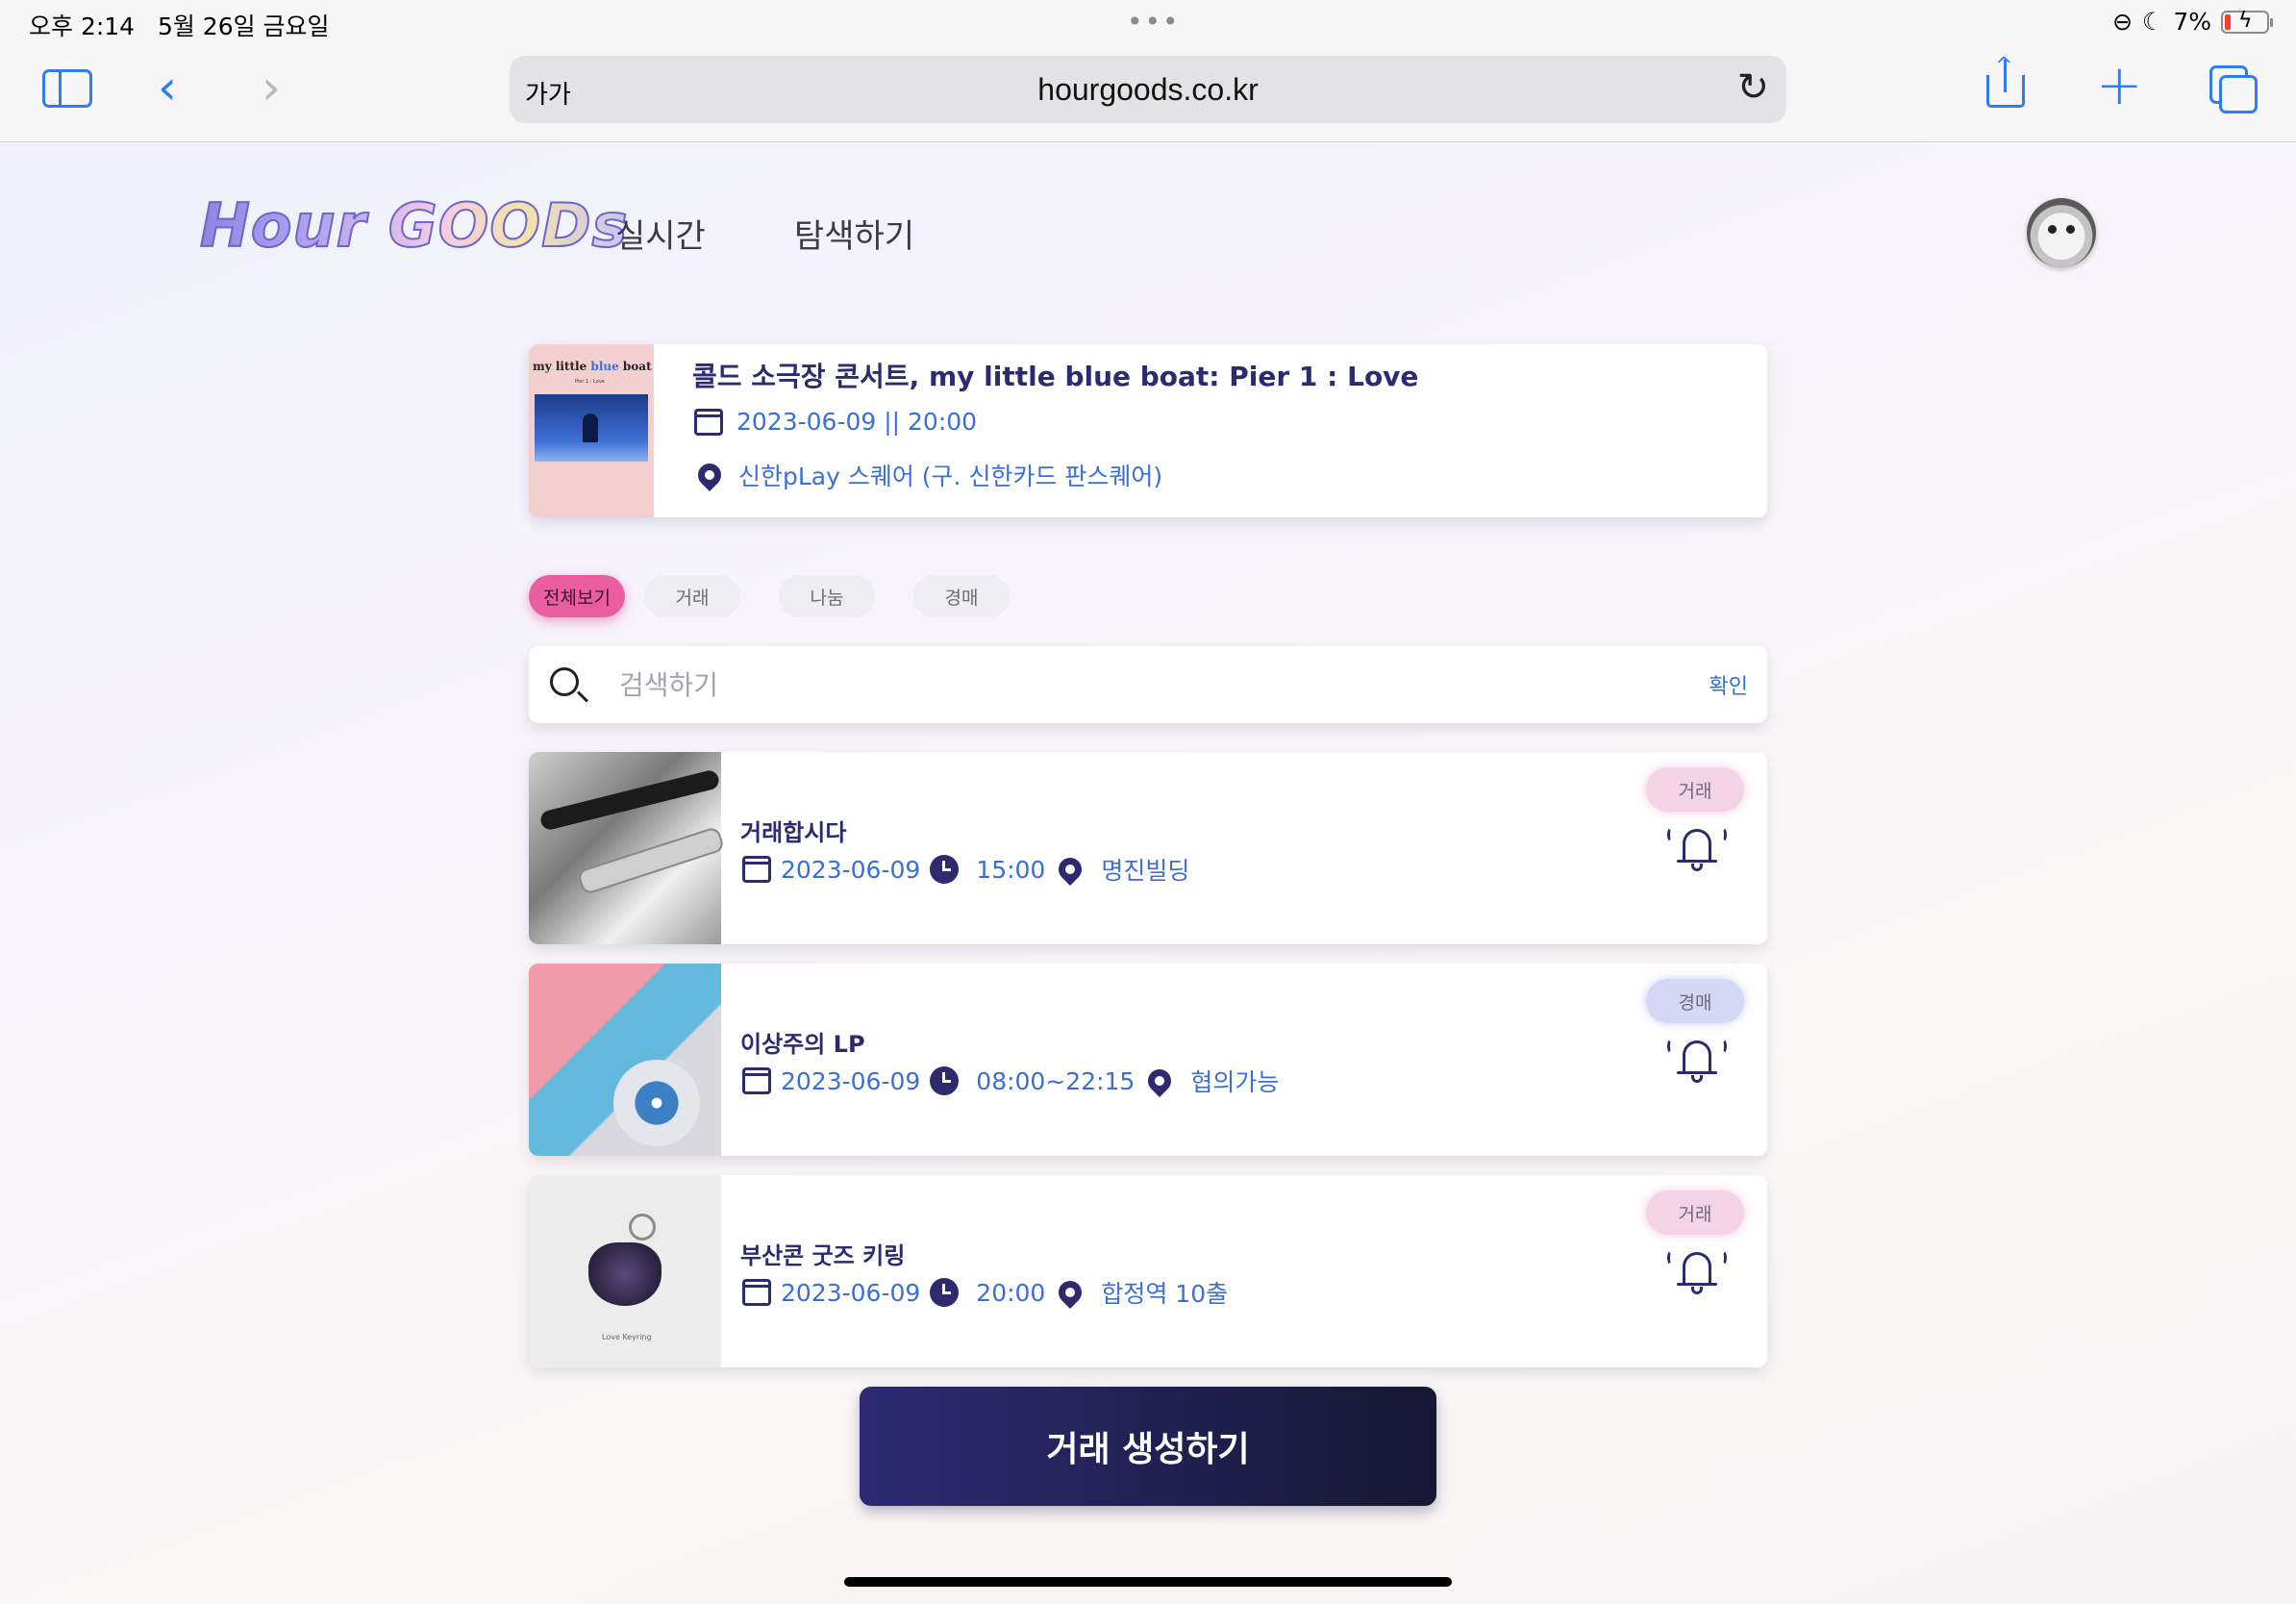 The height and width of the screenshot is (1604, 2296). What do you see at coordinates (2152, 22) in the screenshot?
I see `moon-icon: ☾` at bounding box center [2152, 22].